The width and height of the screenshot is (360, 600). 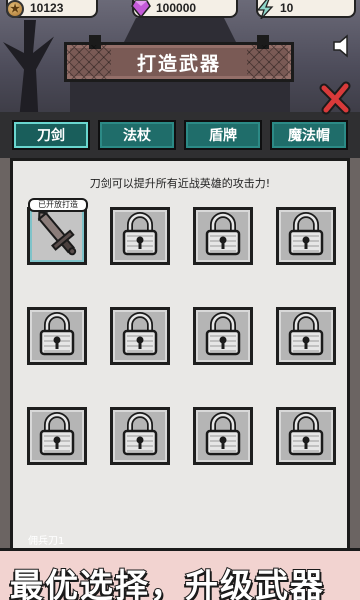 I want to click on tab-shields: 盾牌, so click(x=223, y=135).